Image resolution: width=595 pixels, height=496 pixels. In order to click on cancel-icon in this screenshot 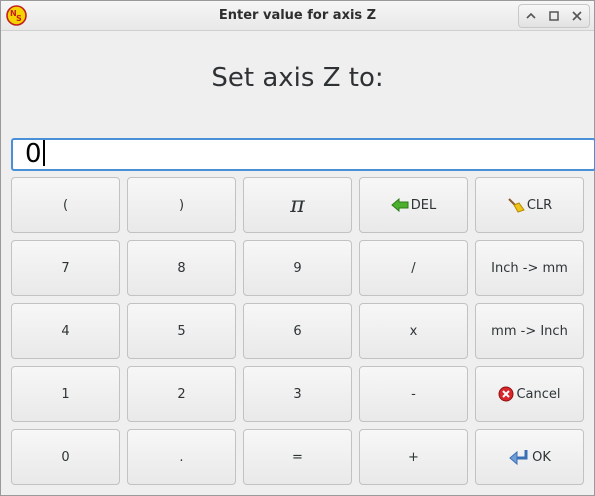, I will do `click(506, 394)`.